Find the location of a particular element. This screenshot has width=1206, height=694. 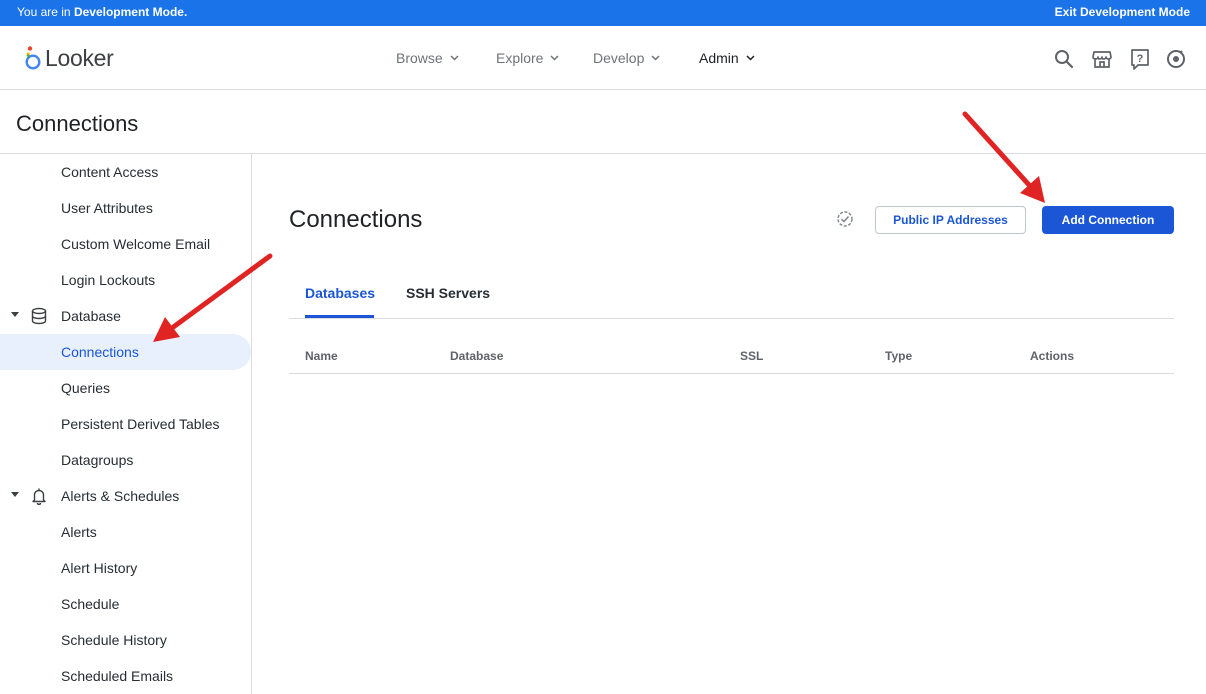

column-header-name: Name is located at coordinates (321, 356).